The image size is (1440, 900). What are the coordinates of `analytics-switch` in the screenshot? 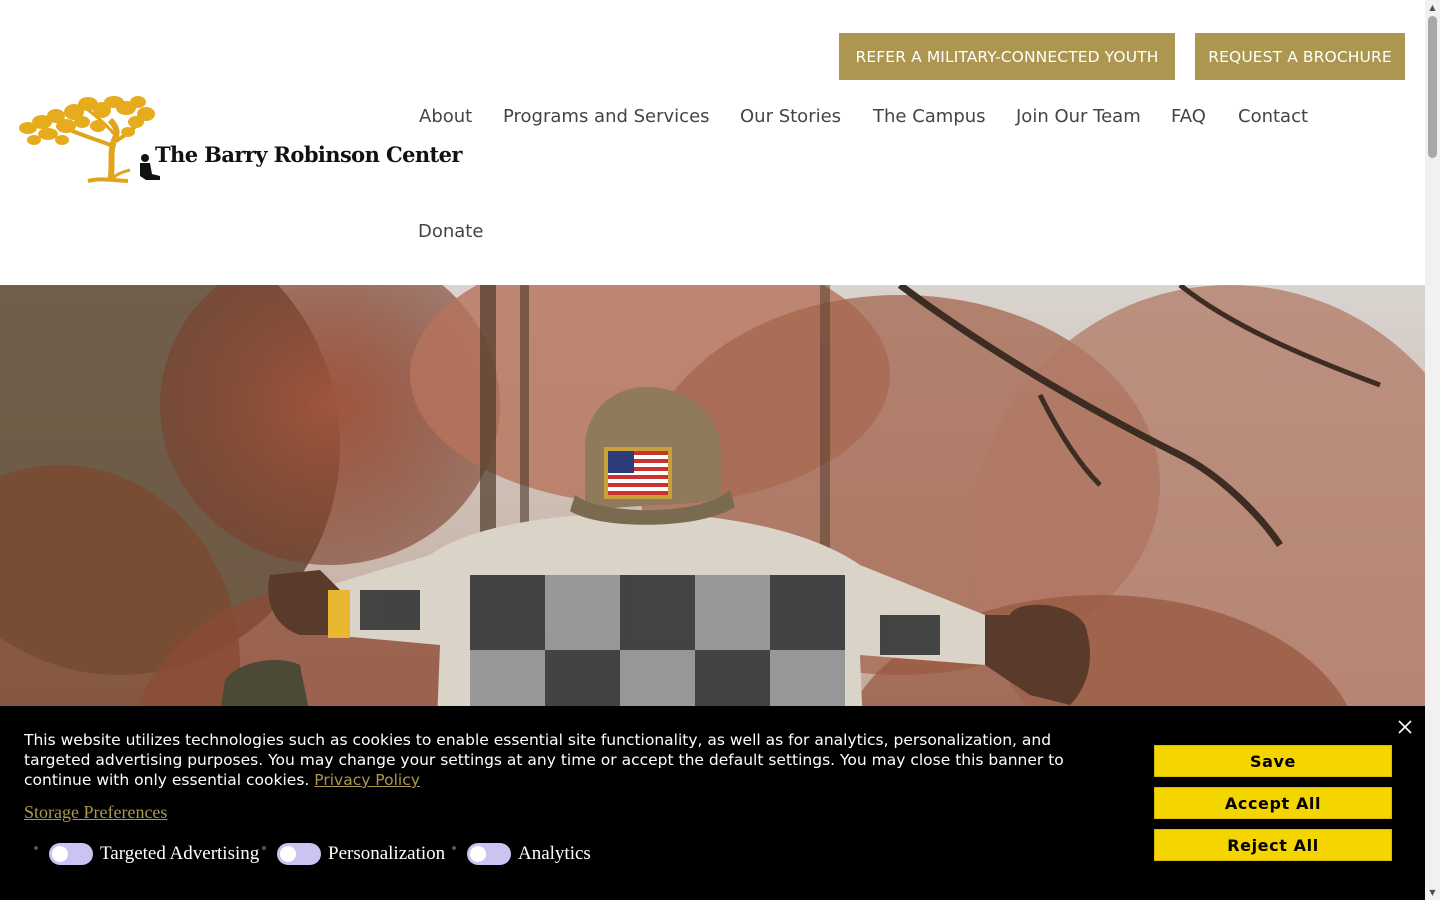 It's located at (489, 854).